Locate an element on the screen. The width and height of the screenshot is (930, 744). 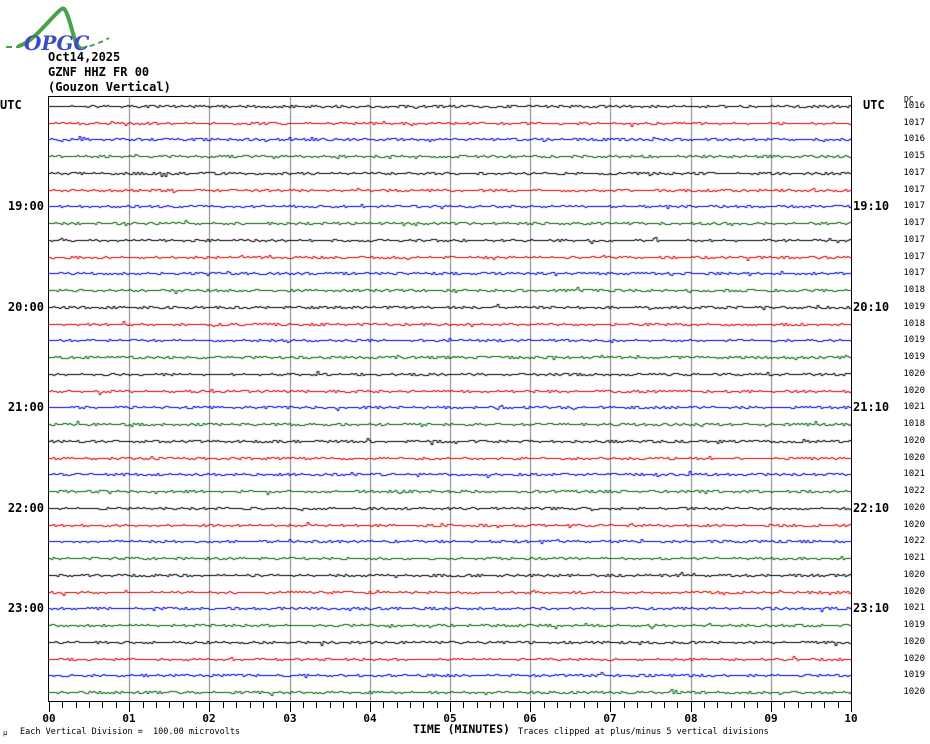
hour-label-right: 20:10 is located at coordinates (871, 307).